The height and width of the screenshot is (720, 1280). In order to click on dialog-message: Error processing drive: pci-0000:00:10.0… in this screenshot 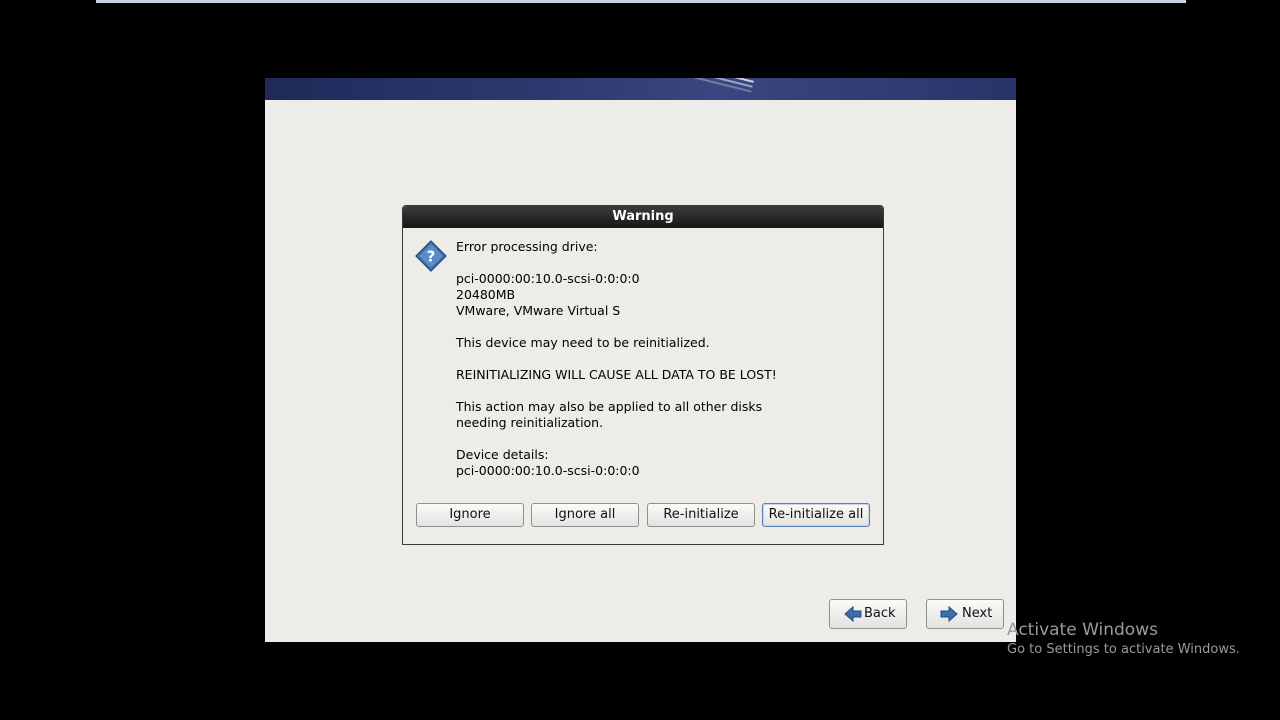, I will do `click(616, 358)`.